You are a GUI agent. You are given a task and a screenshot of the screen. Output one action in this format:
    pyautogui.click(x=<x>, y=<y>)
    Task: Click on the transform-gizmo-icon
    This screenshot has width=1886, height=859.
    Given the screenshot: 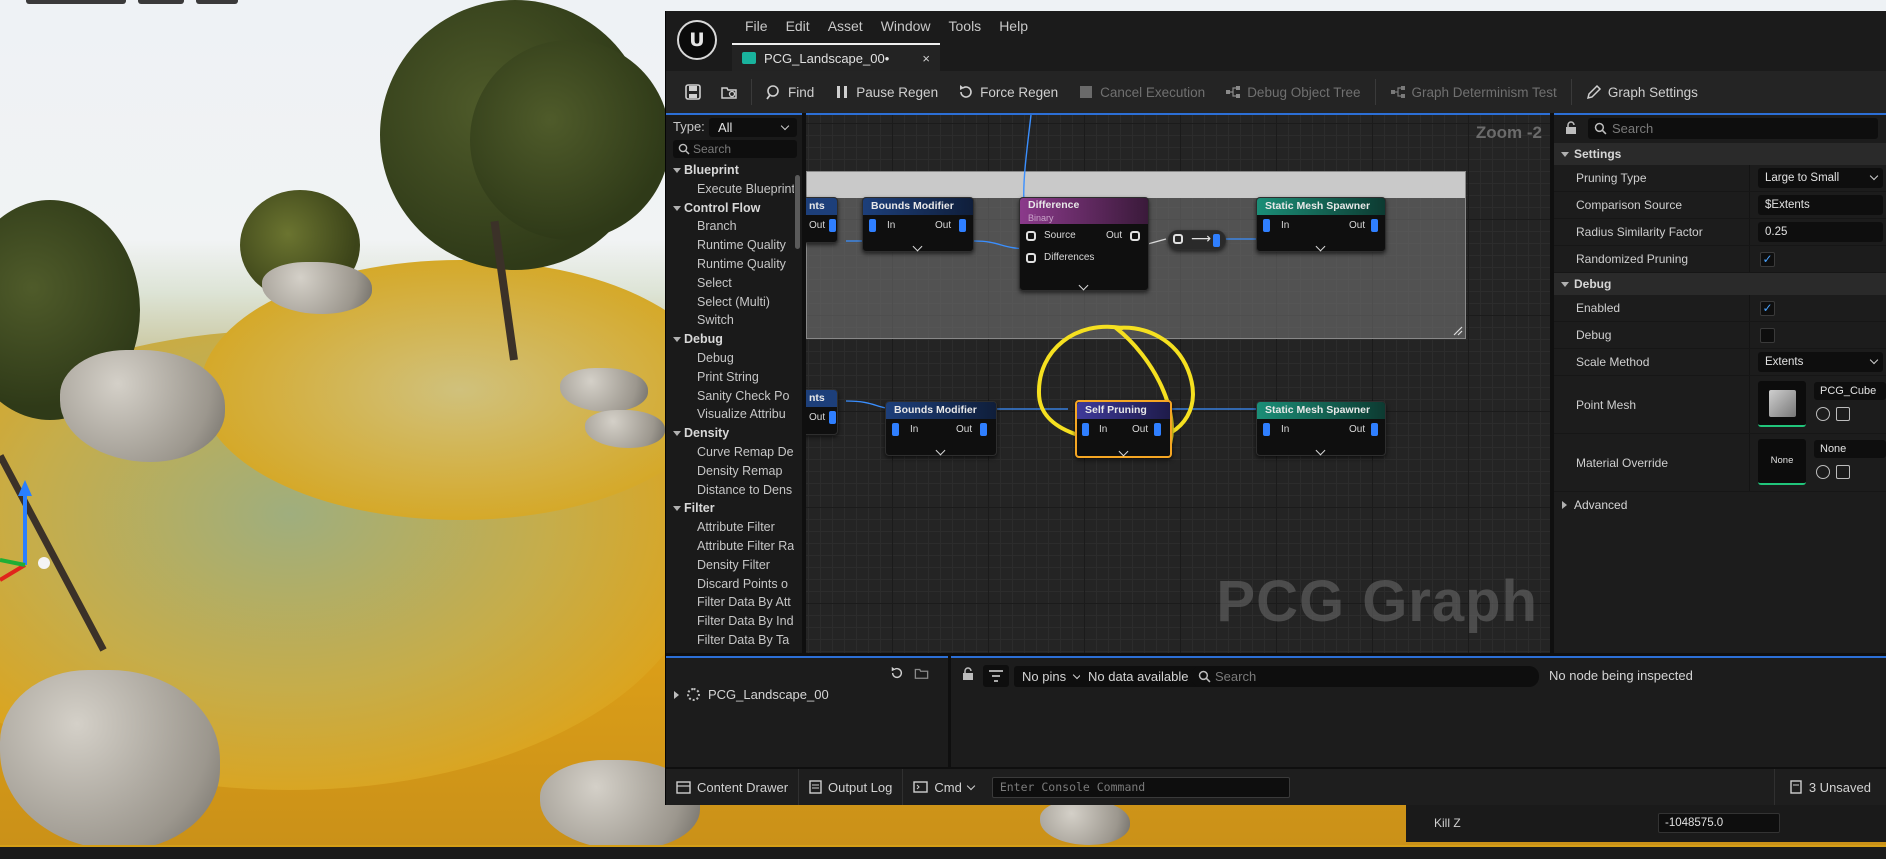 What is the action you would take?
    pyautogui.click(x=30, y=530)
    